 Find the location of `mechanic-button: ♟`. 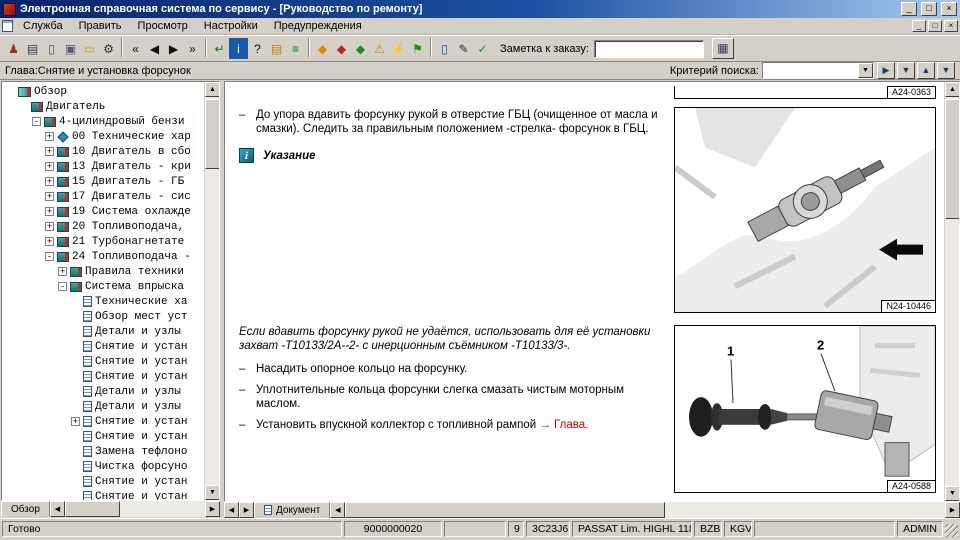

mechanic-button: ♟ is located at coordinates (13, 48).